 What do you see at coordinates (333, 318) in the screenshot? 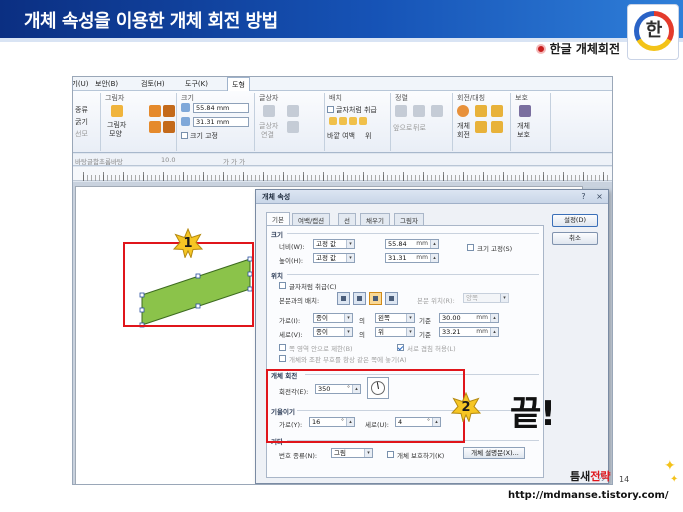
I see `horizontal-ref-select: 종이 ▾` at bounding box center [333, 318].